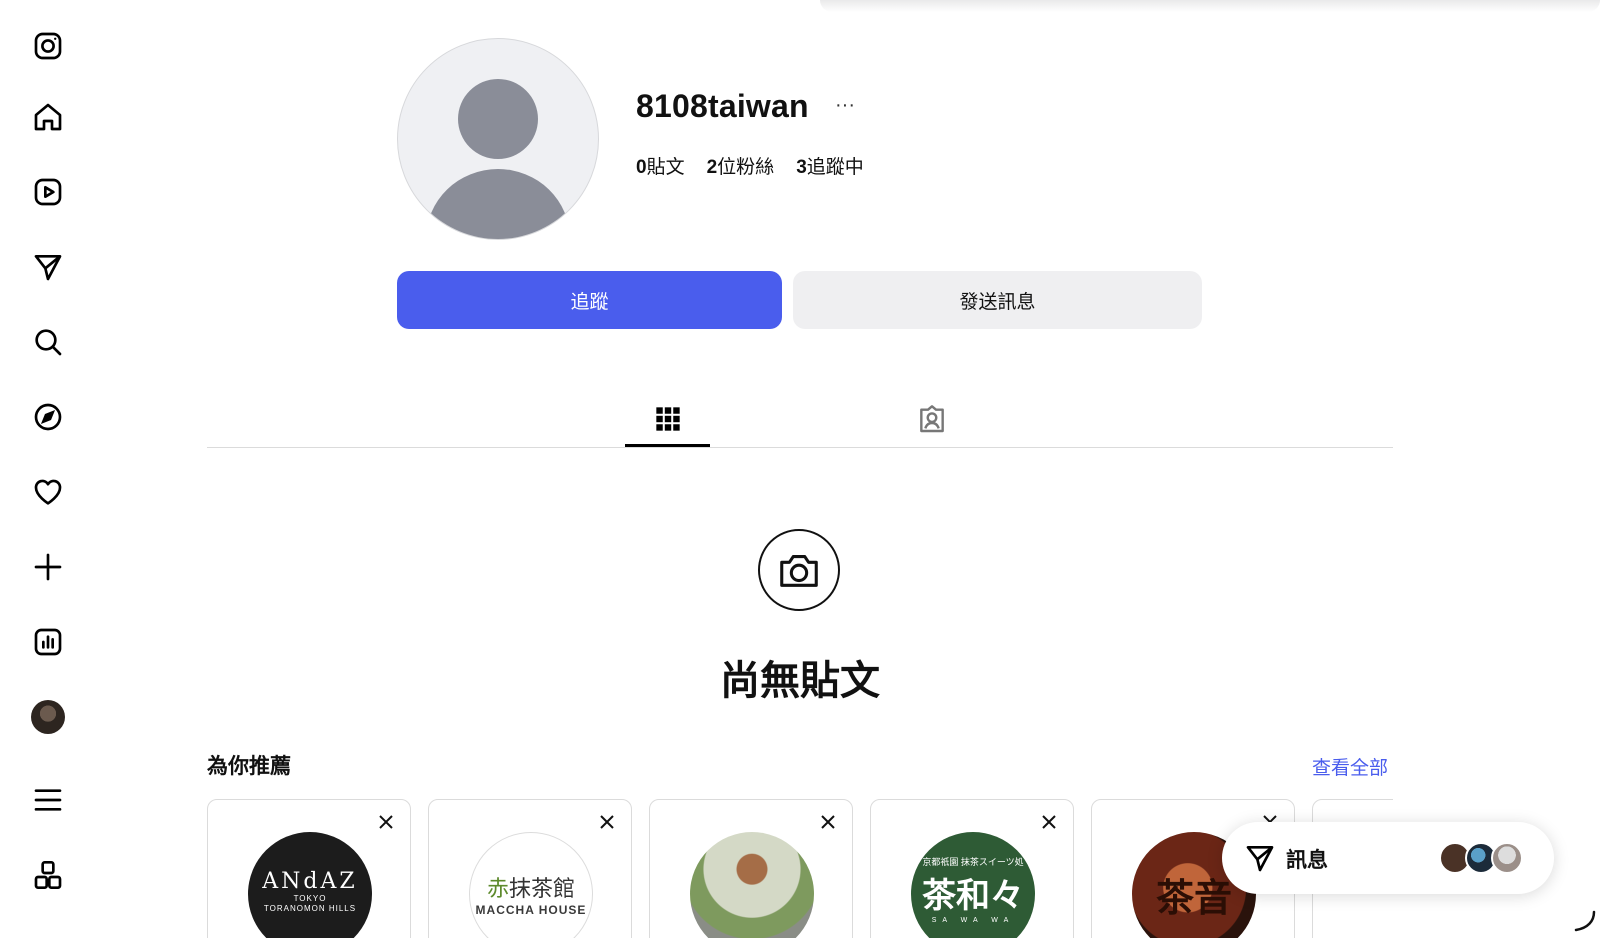  I want to click on account-avatar-dessert-photo, so click(752, 885).